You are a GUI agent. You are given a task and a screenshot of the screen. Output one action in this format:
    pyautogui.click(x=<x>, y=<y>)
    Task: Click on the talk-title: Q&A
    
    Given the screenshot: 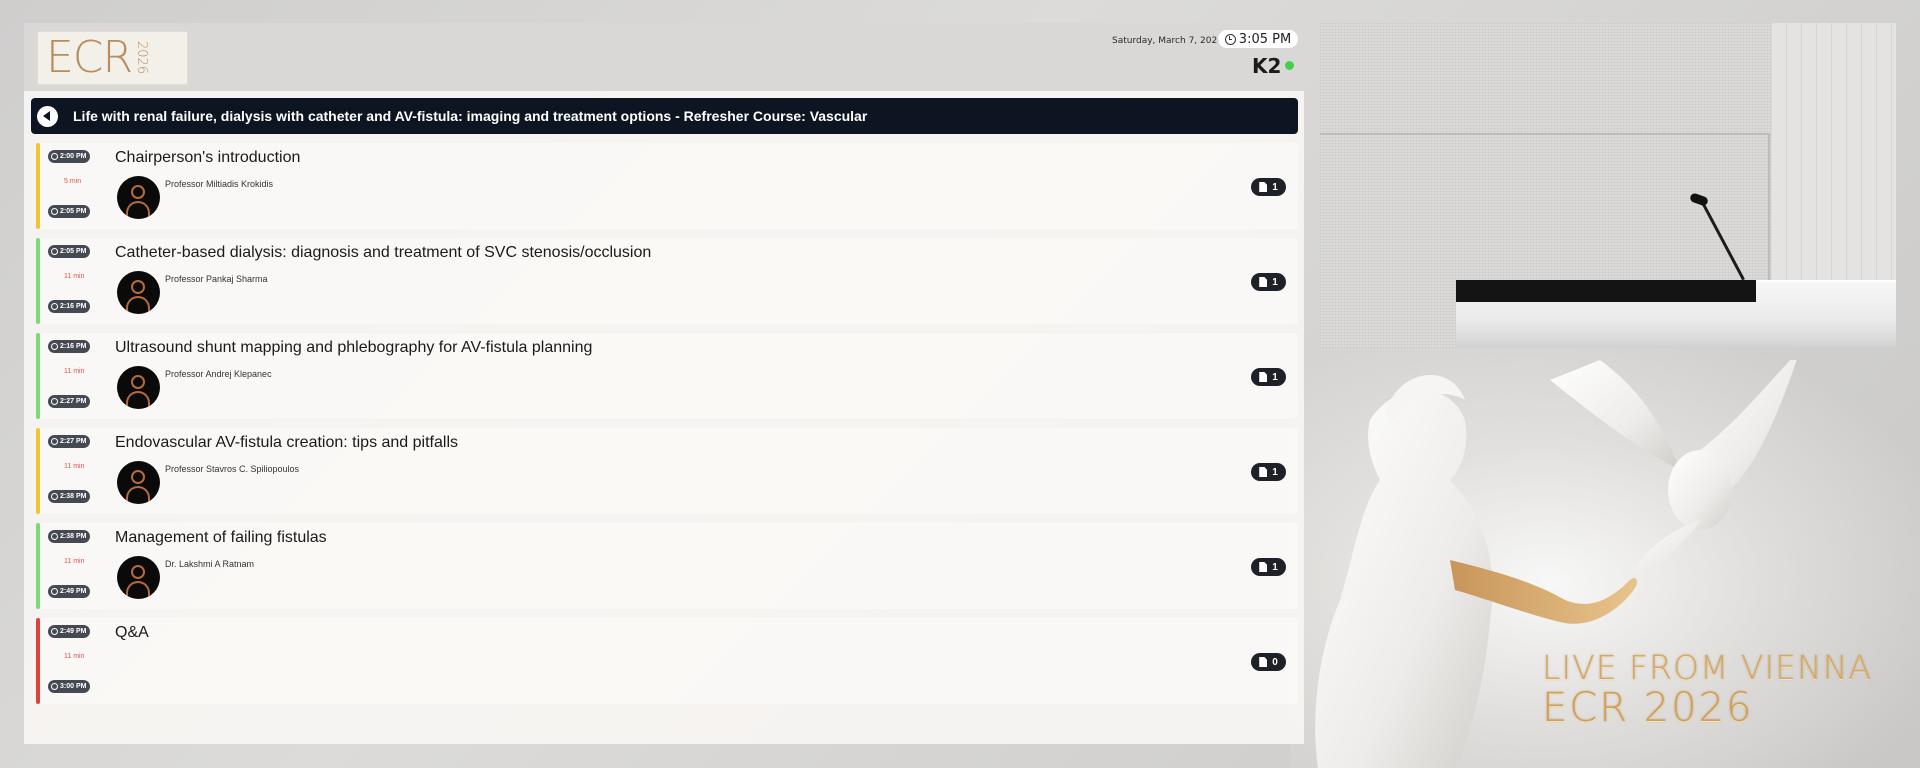 What is the action you would take?
    pyautogui.click(x=132, y=632)
    